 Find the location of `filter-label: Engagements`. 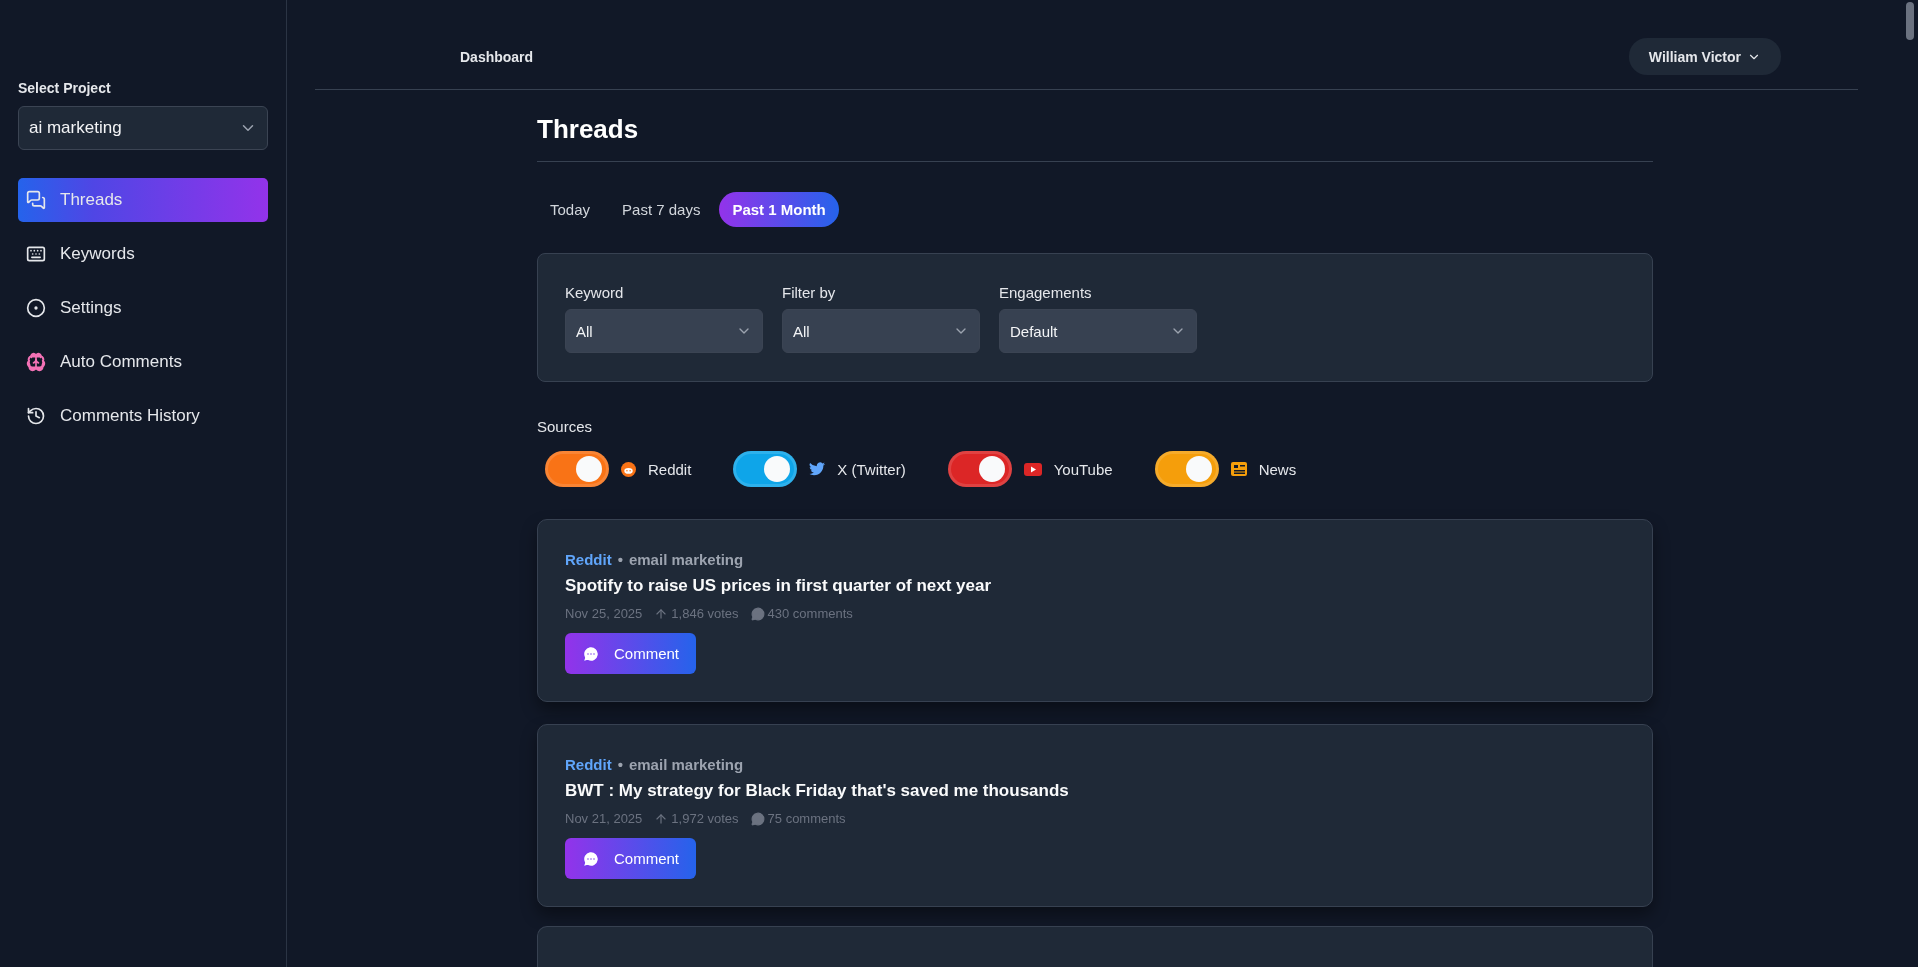

filter-label: Engagements is located at coordinates (1046, 292).